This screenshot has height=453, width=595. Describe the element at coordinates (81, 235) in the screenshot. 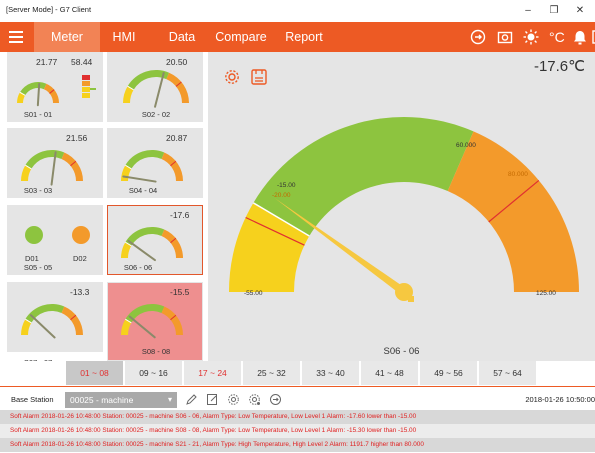

I see `status-dot-d02` at that location.